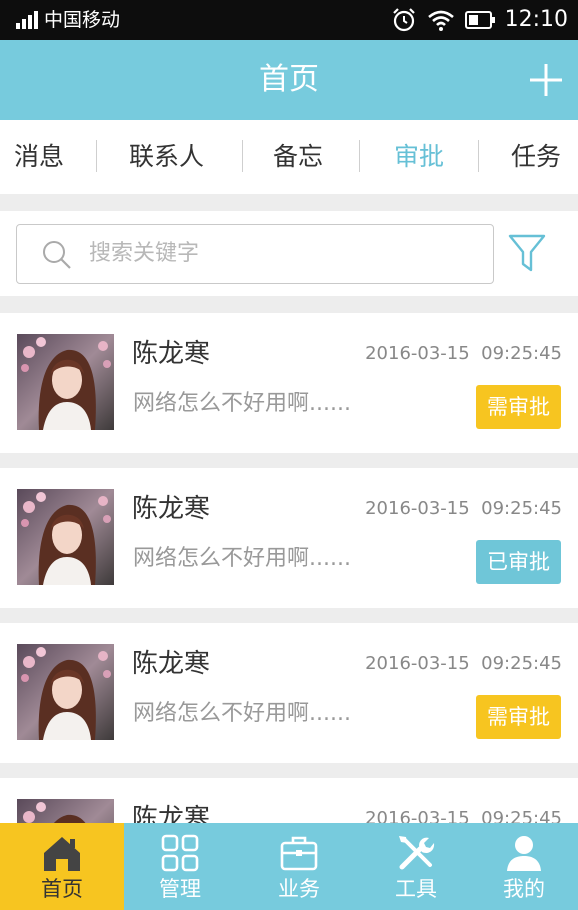  Describe the element at coordinates (524, 853) in the screenshot. I see `person-icon` at that location.